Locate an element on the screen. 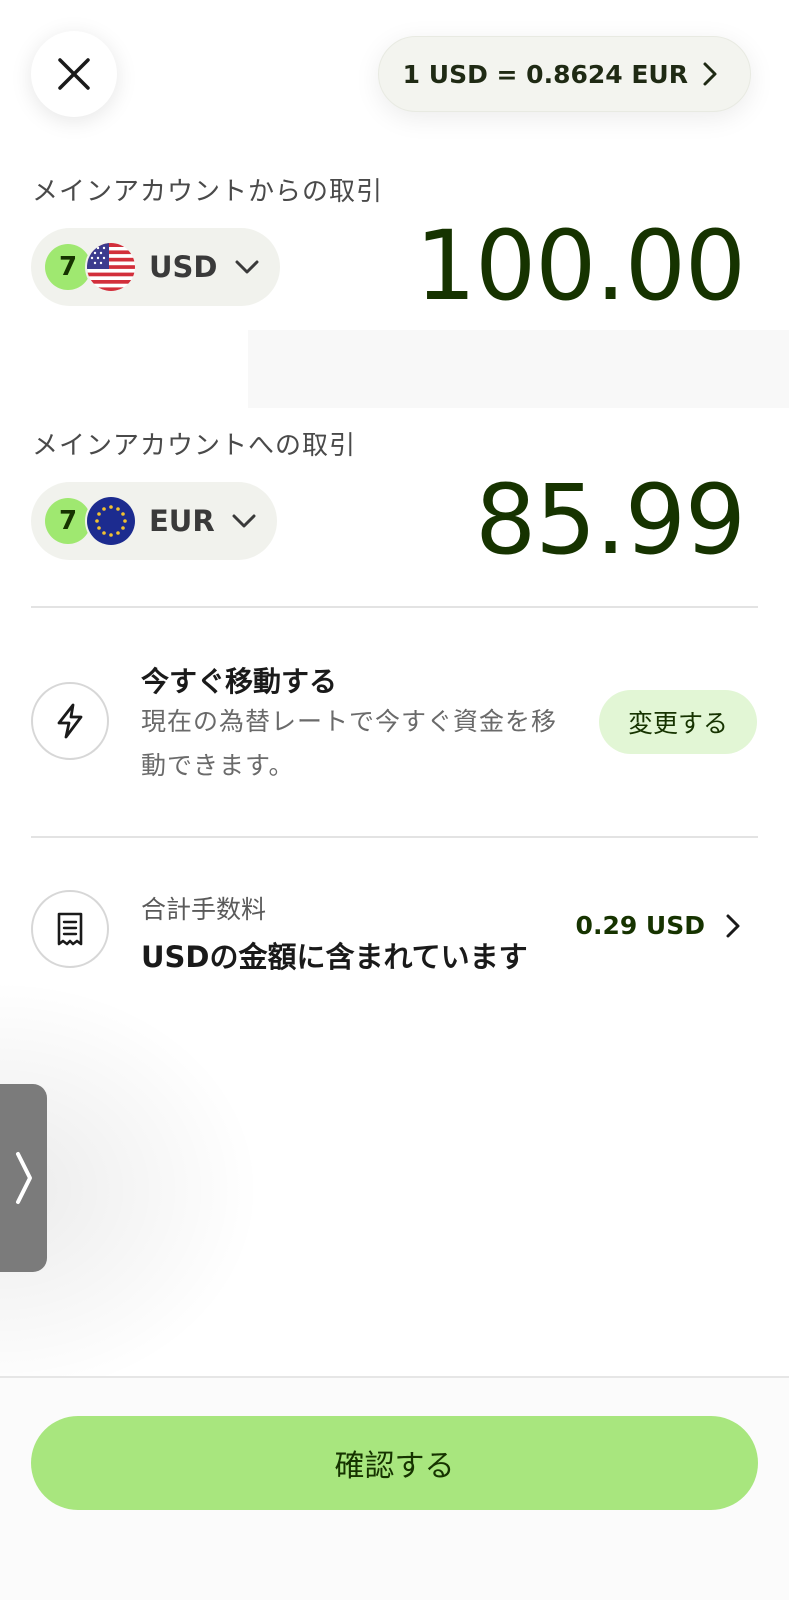  lightning-icon is located at coordinates (70, 721).